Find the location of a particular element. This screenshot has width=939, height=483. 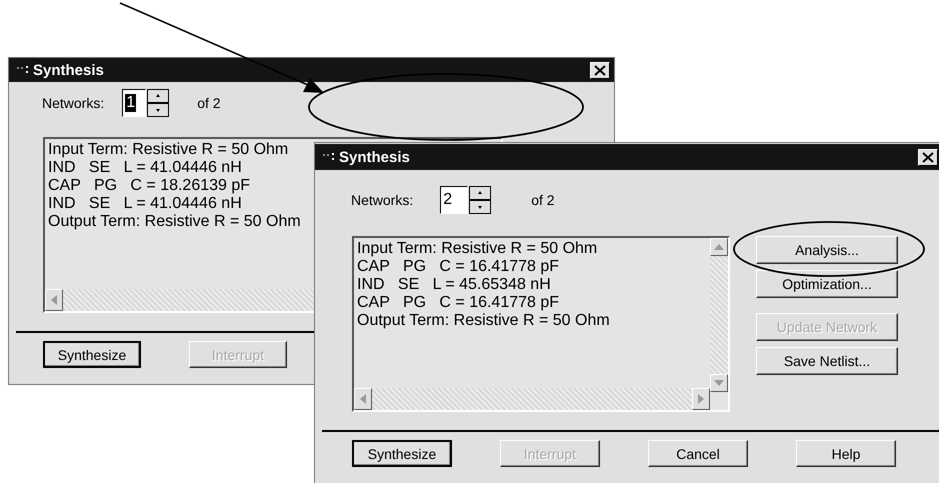

dialog-button: Cancel is located at coordinates (698, 453).